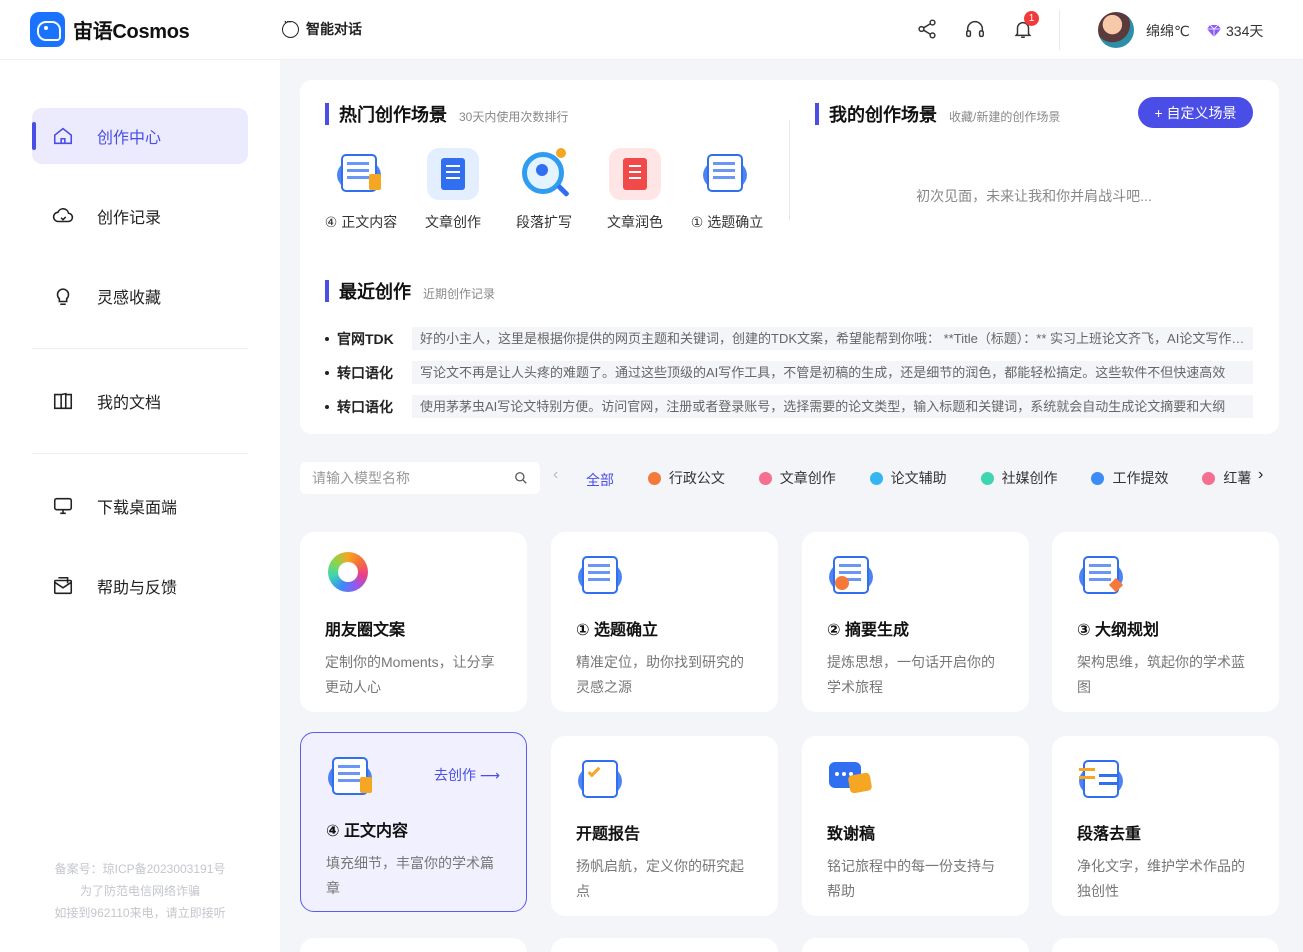 The image size is (1303, 952). What do you see at coordinates (600, 479) in the screenshot?
I see `tab-label: 全部` at bounding box center [600, 479].